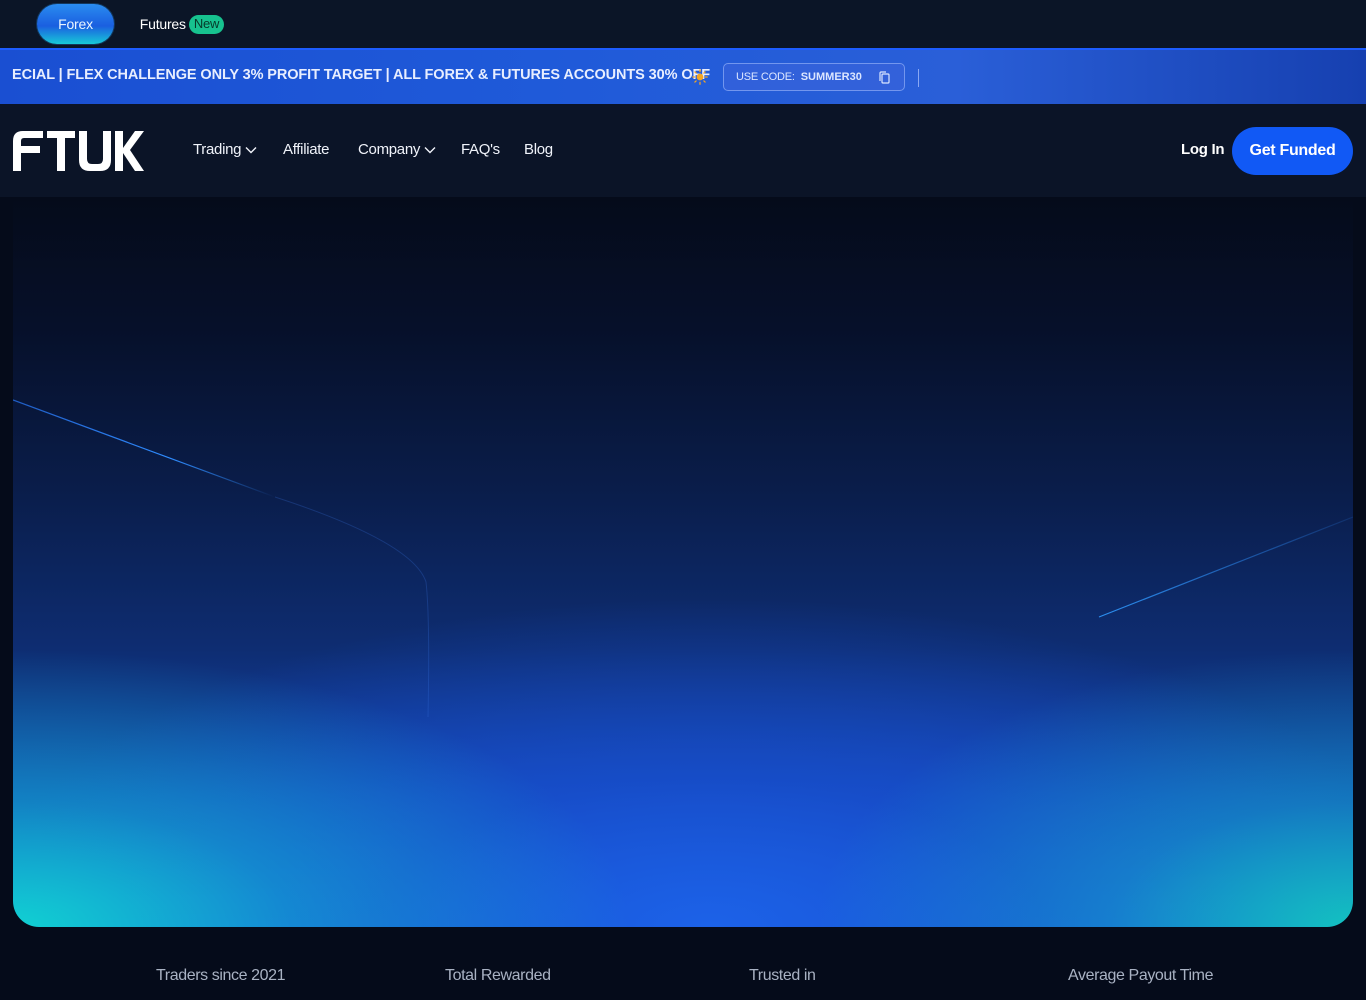 The width and height of the screenshot is (1366, 1000). What do you see at coordinates (683, 24) in the screenshot?
I see `market-switcher: Forex Futures New` at bounding box center [683, 24].